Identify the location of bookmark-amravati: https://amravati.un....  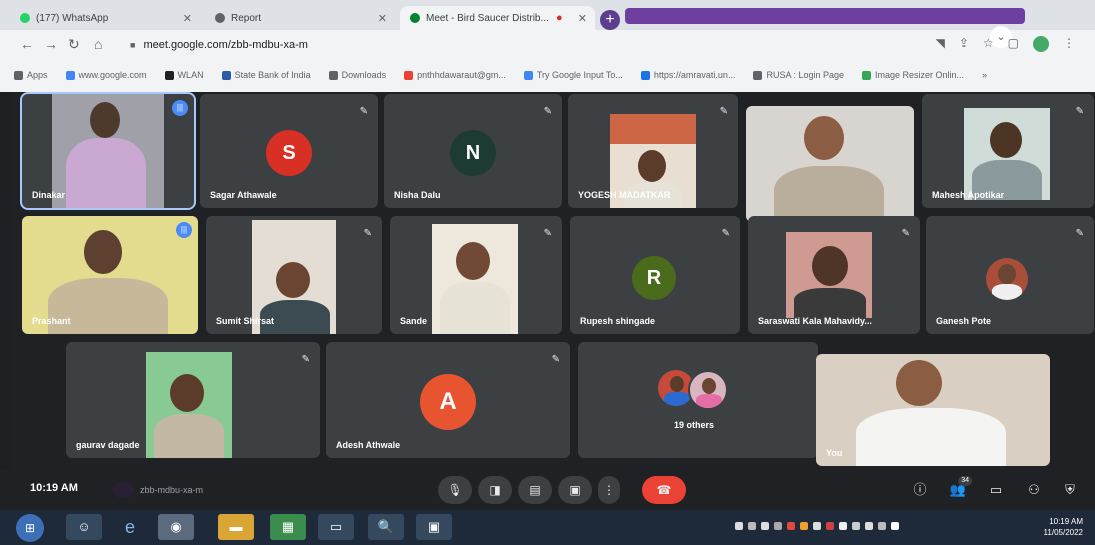
(687, 75).